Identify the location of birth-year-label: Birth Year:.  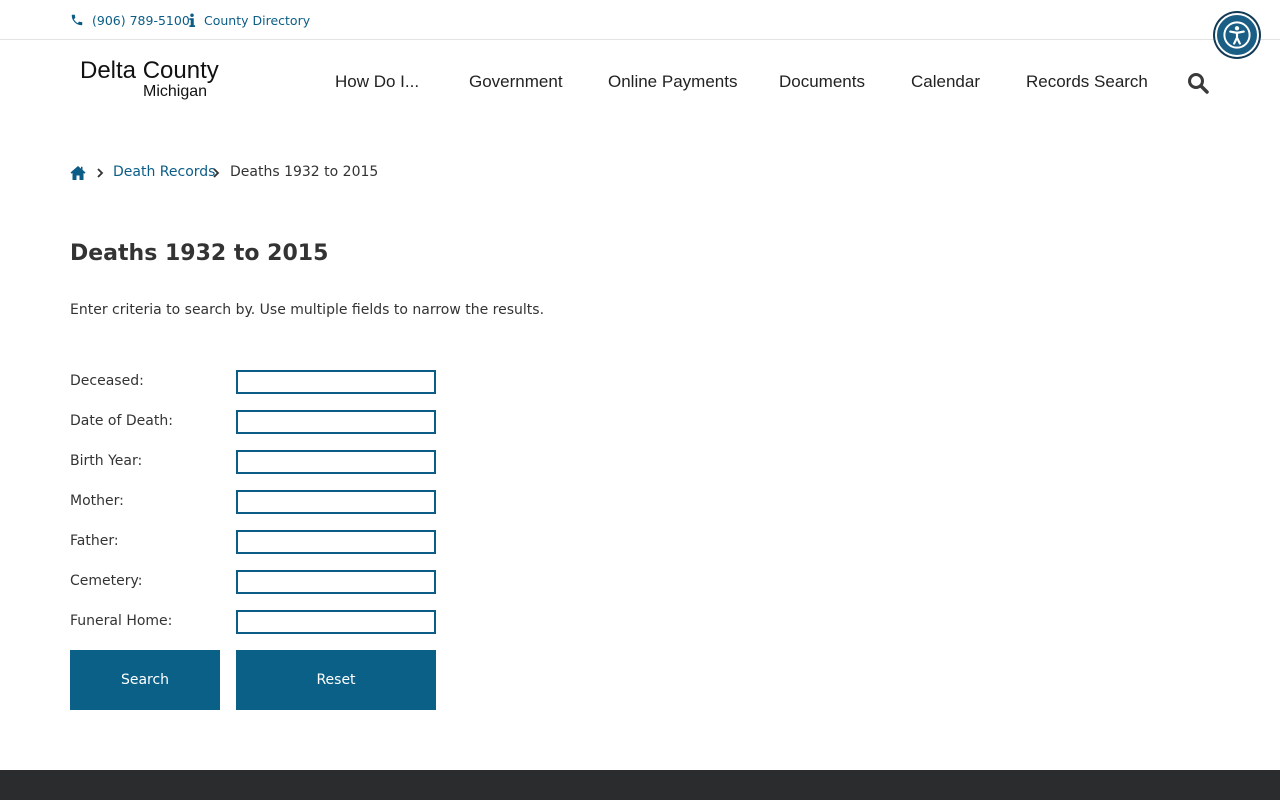
(106, 461).